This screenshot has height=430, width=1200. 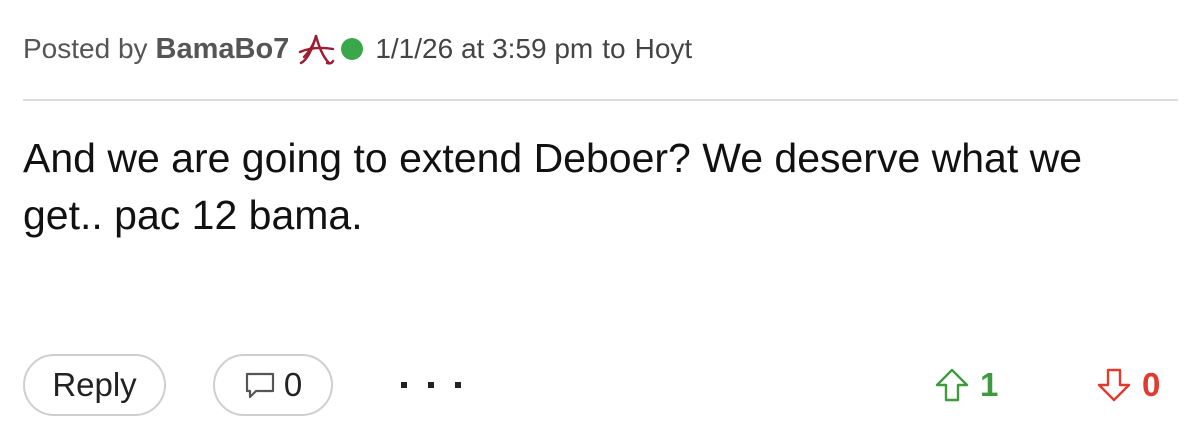 What do you see at coordinates (952, 385) in the screenshot?
I see `upvote-arrow-icon` at bounding box center [952, 385].